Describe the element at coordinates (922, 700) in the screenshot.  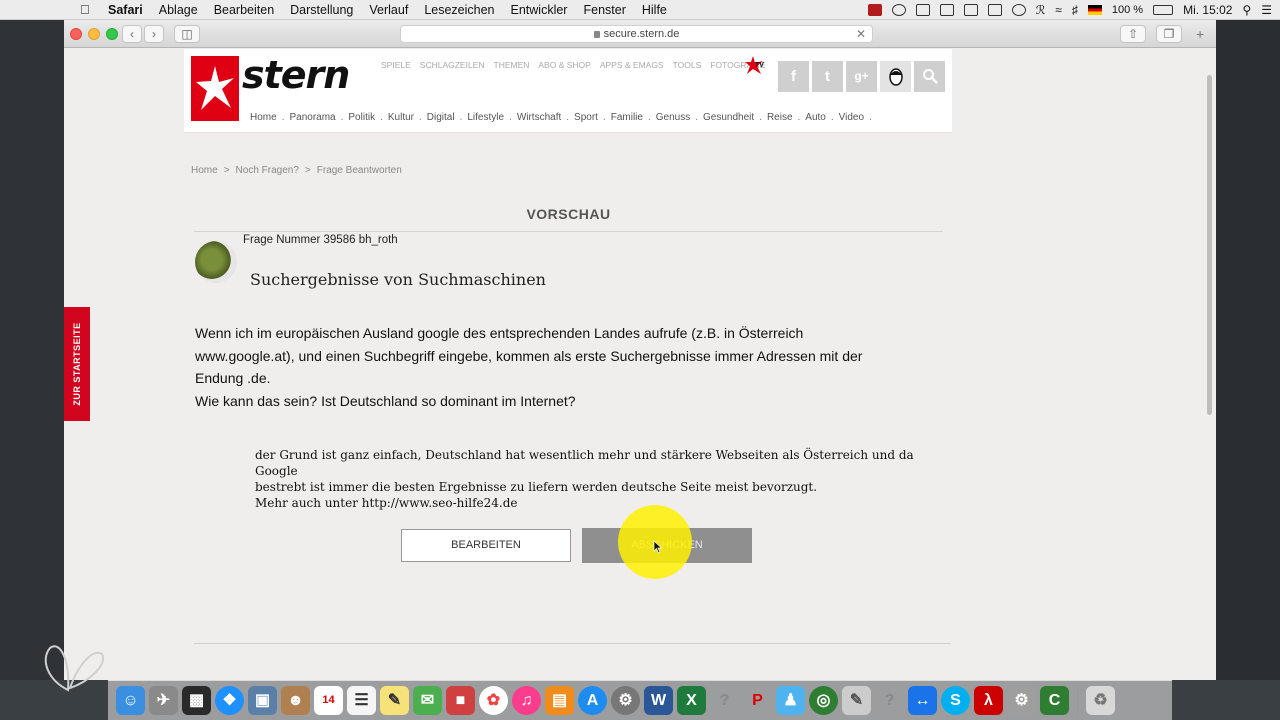
I see `teamviewer-icon: ↔` at that location.